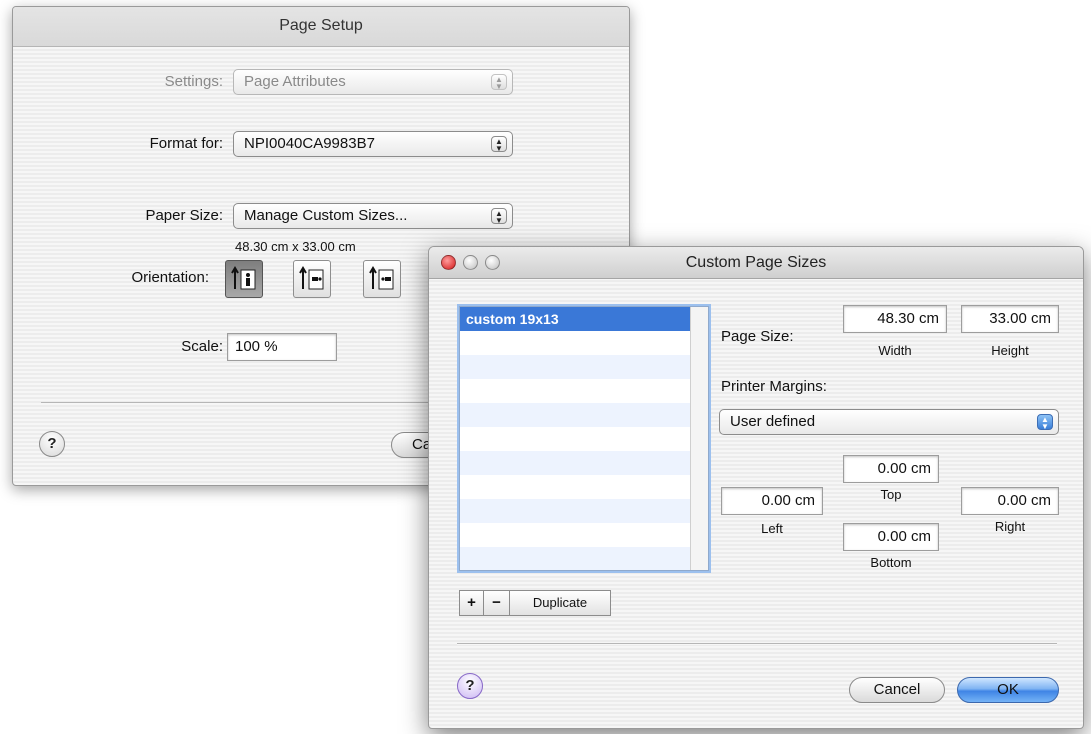  I want to click on height-field: 33.00 cm, so click(1010, 319).